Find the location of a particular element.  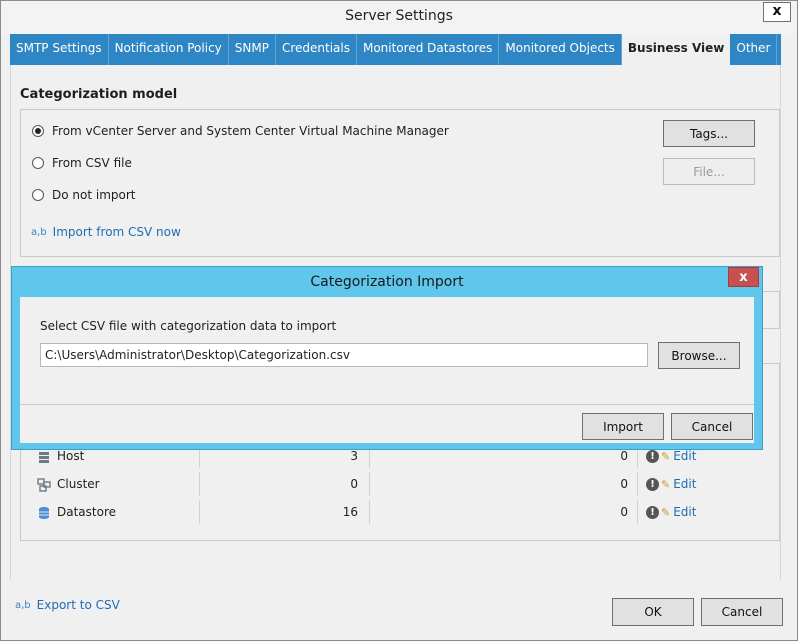

import-from-csv-link-row: a,b Import from CSV now is located at coordinates (106, 232).